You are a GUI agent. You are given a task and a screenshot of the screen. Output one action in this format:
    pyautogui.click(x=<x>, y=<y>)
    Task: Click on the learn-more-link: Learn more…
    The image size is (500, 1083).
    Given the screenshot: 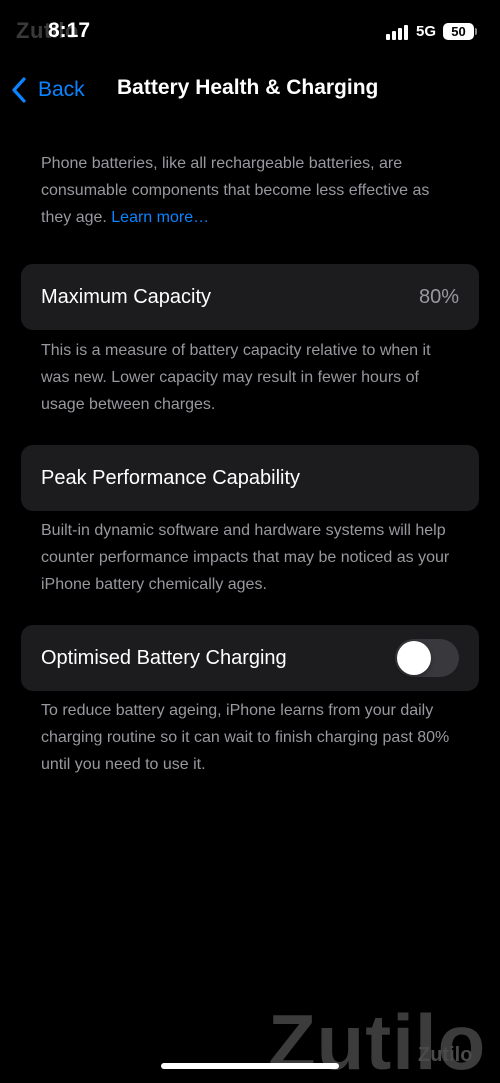 What is the action you would take?
    pyautogui.click(x=160, y=217)
    